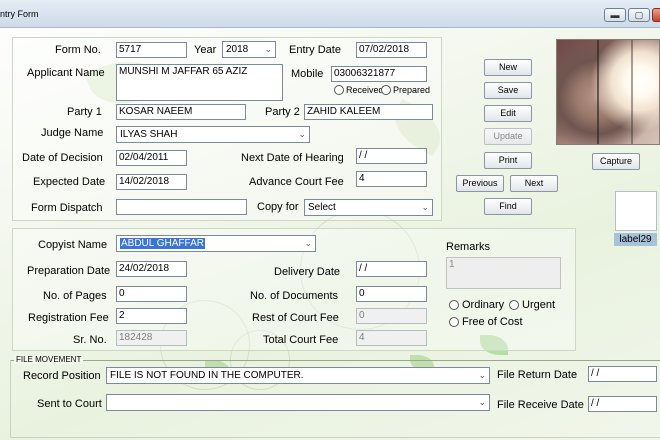 The width and height of the screenshot is (660, 440). I want to click on judge-name-label: Judge Name, so click(72, 133).